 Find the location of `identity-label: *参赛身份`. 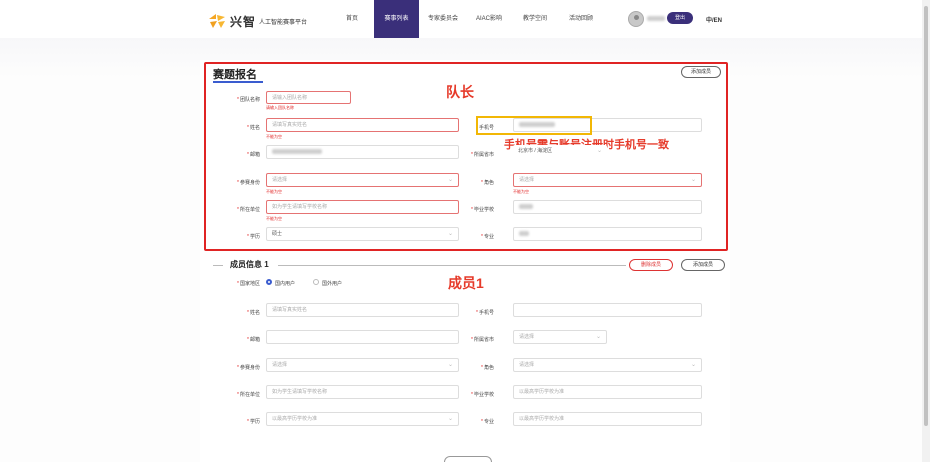

identity-label: *参赛身份 is located at coordinates (248, 183).